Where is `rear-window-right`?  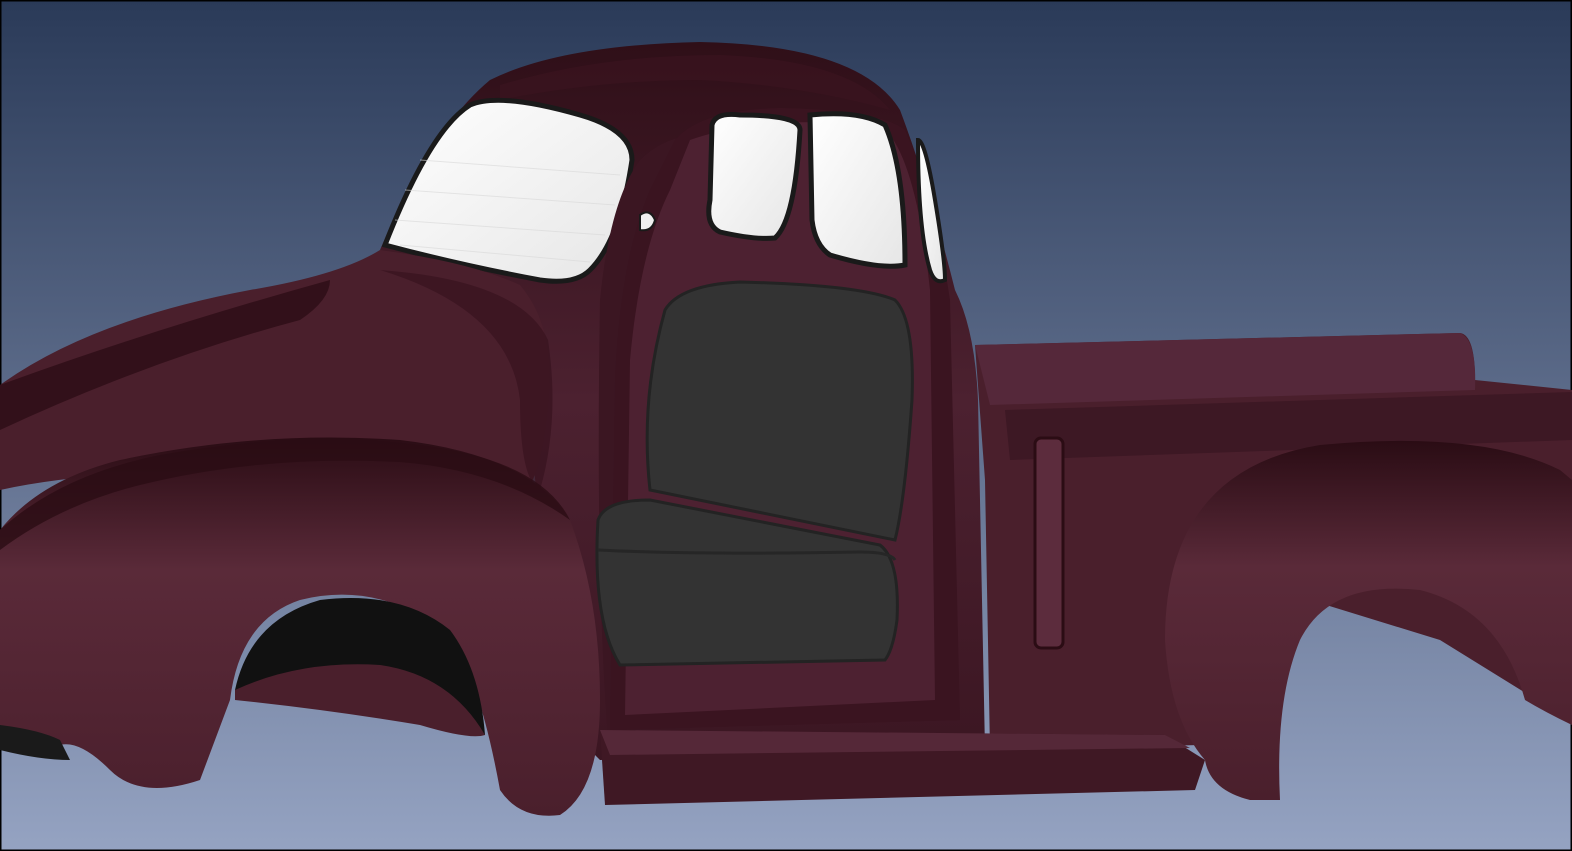
rear-window-right is located at coordinates (857, 190).